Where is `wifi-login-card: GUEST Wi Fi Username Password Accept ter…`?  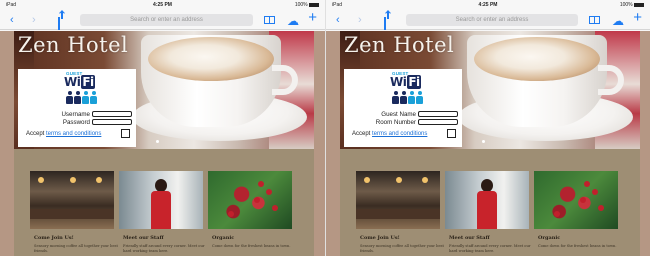
wifi-login-card: GUEST Wi Fi Username Password Accept ter… is located at coordinates (77, 108).